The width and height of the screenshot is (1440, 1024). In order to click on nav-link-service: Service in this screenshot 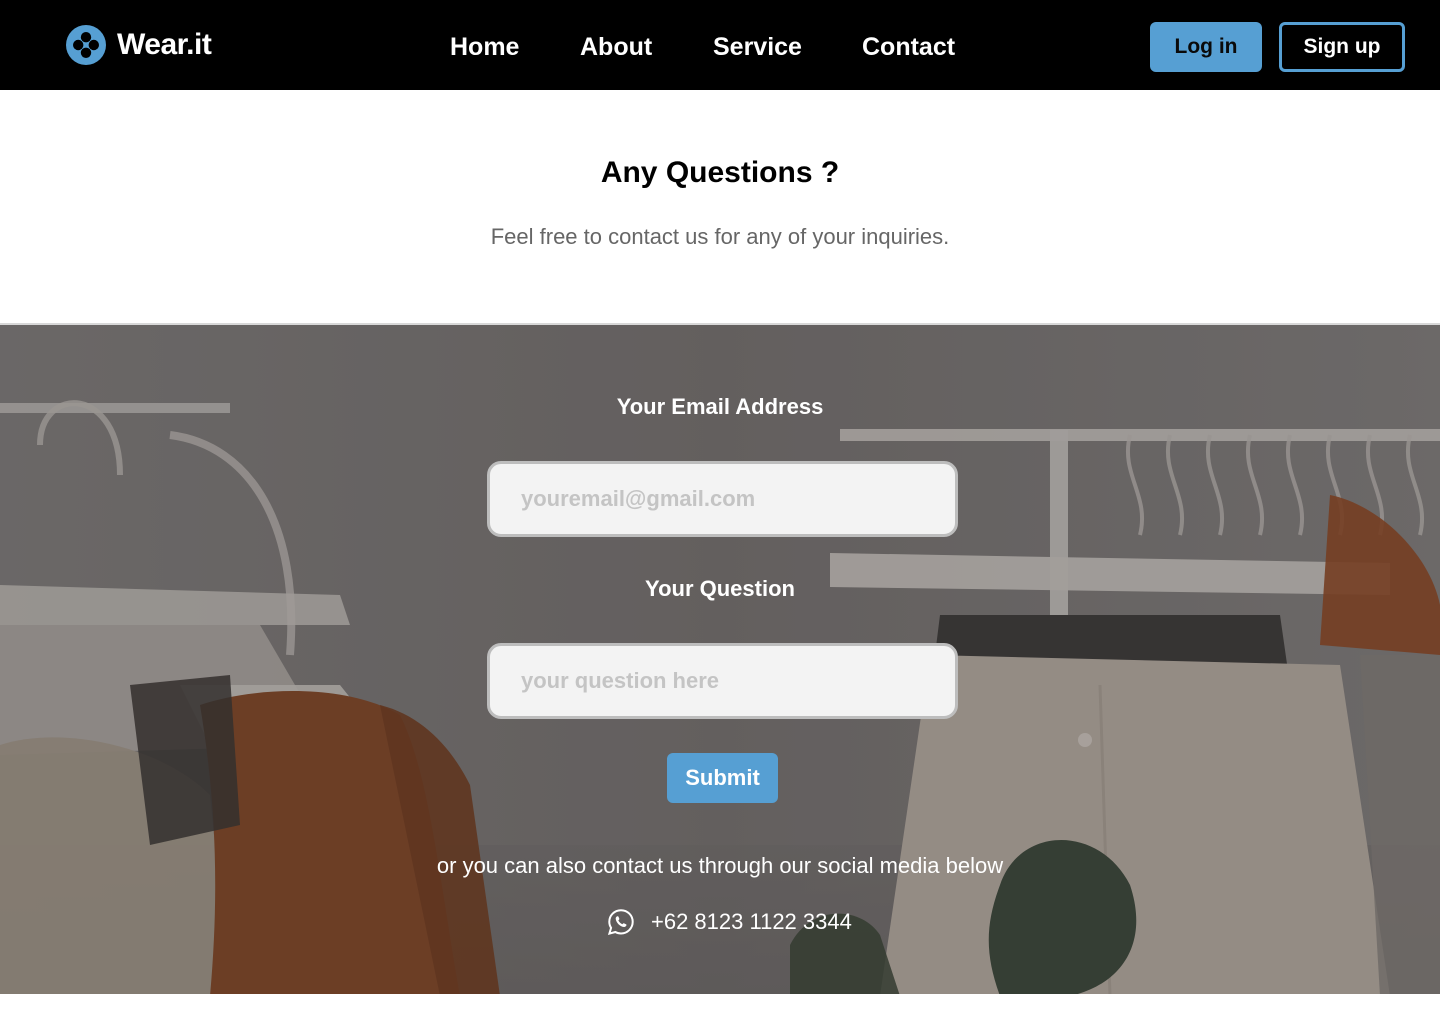, I will do `click(787, 47)`.